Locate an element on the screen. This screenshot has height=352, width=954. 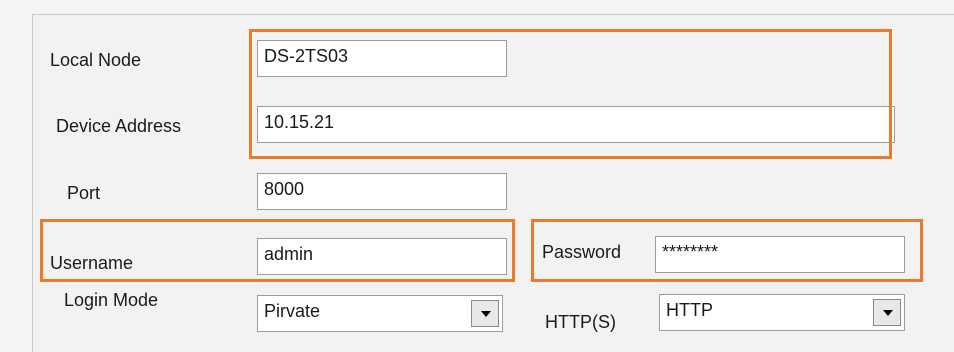
highlight-box-password is located at coordinates (727, 250).